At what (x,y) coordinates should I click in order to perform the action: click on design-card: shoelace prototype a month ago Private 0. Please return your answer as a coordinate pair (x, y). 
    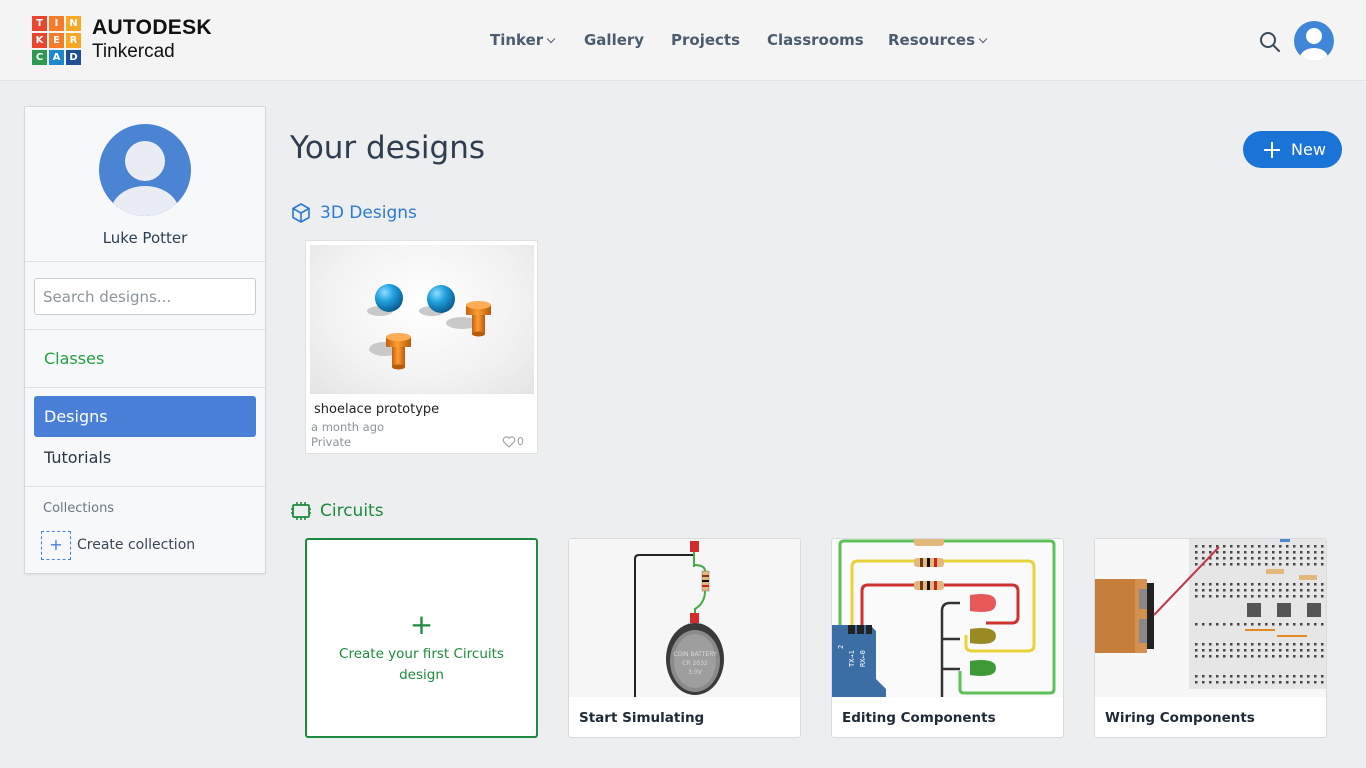
    Looking at the image, I should click on (421, 347).